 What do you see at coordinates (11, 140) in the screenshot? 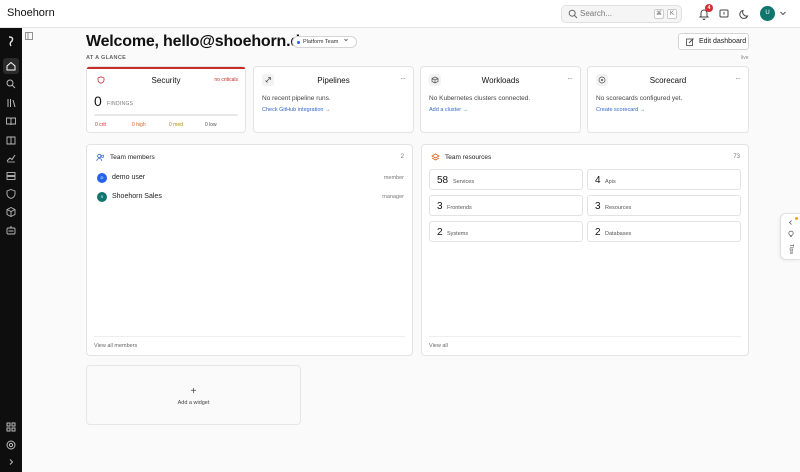
I see `docs-icon` at bounding box center [11, 140].